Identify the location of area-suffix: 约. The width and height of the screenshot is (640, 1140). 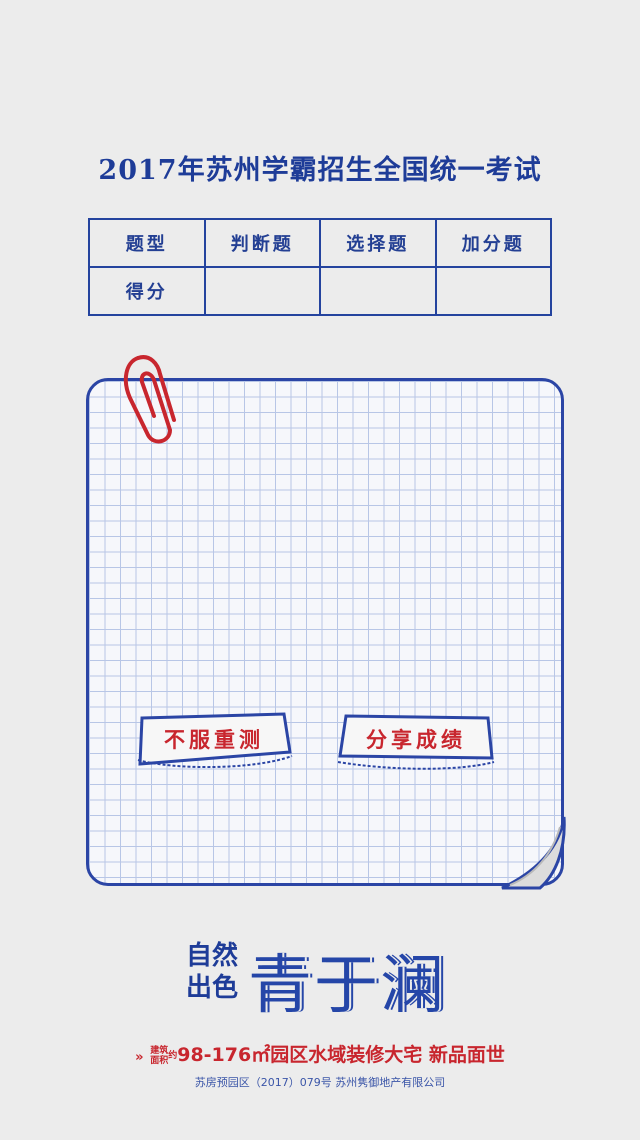
(173, 1055).